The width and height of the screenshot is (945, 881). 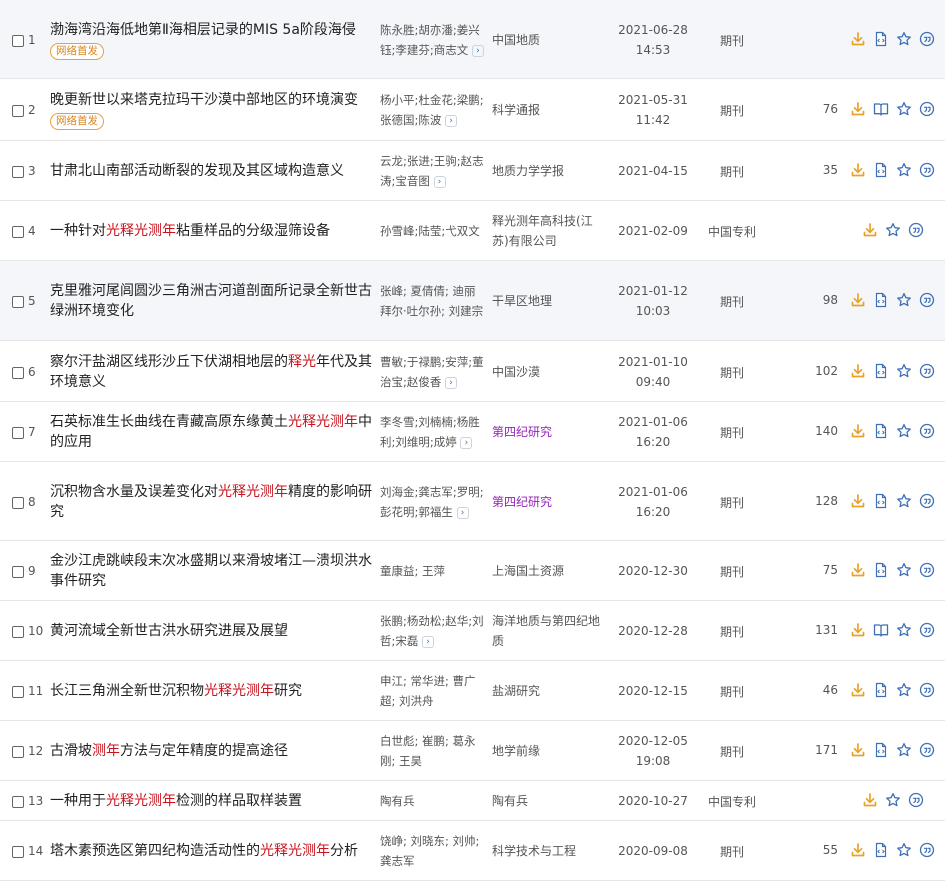 What do you see at coordinates (430, 231) in the screenshot?
I see `author-names: 孙雪峰;陆莹;弋双文` at bounding box center [430, 231].